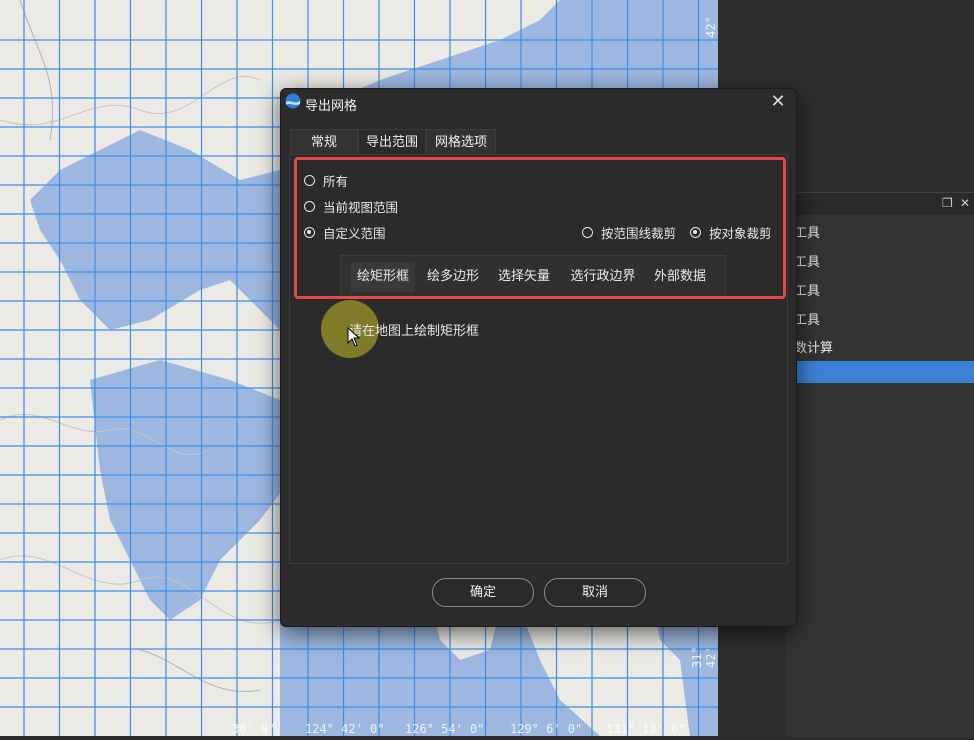 This screenshot has width=974, height=740. Describe the element at coordinates (354, 337) in the screenshot. I see `mouse-pointer-icon` at that location.